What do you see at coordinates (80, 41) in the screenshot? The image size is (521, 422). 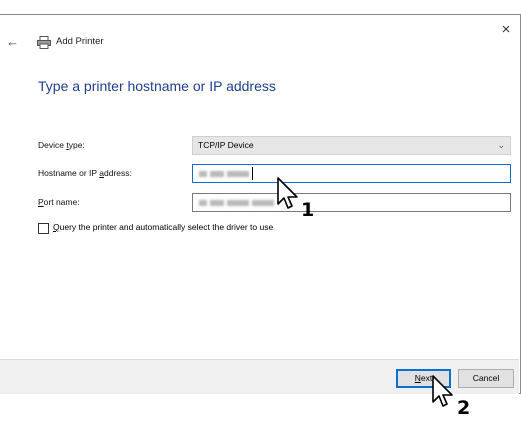 I see `window-title: Add Printer` at bounding box center [80, 41].